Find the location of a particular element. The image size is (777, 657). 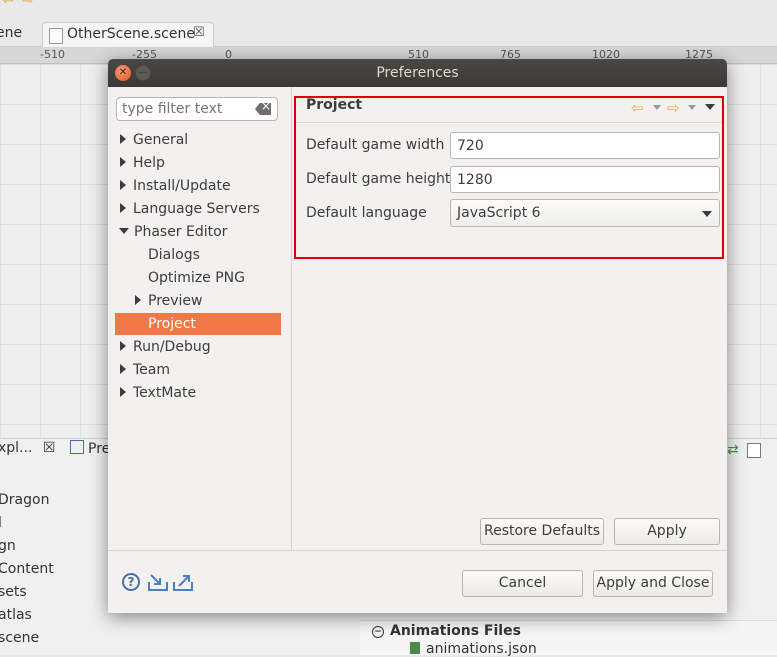

list-item: l is located at coordinates (1, 523).